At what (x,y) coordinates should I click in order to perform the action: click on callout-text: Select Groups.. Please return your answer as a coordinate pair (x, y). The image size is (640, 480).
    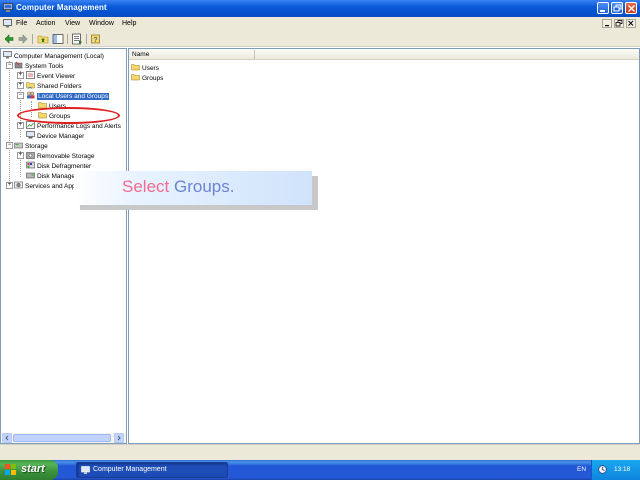
    Looking at the image, I should click on (178, 187).